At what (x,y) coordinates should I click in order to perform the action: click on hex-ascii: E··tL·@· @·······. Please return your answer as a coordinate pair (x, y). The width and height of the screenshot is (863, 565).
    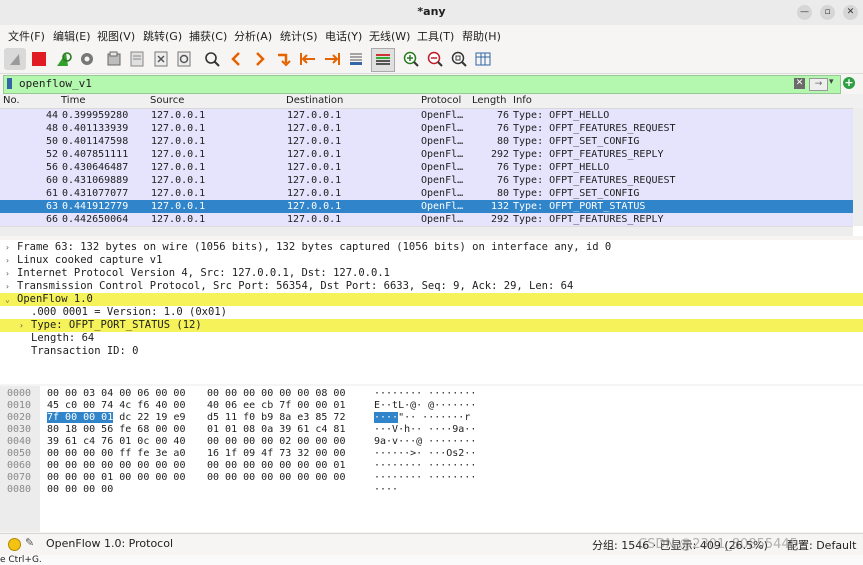
    Looking at the image, I should click on (425, 405).